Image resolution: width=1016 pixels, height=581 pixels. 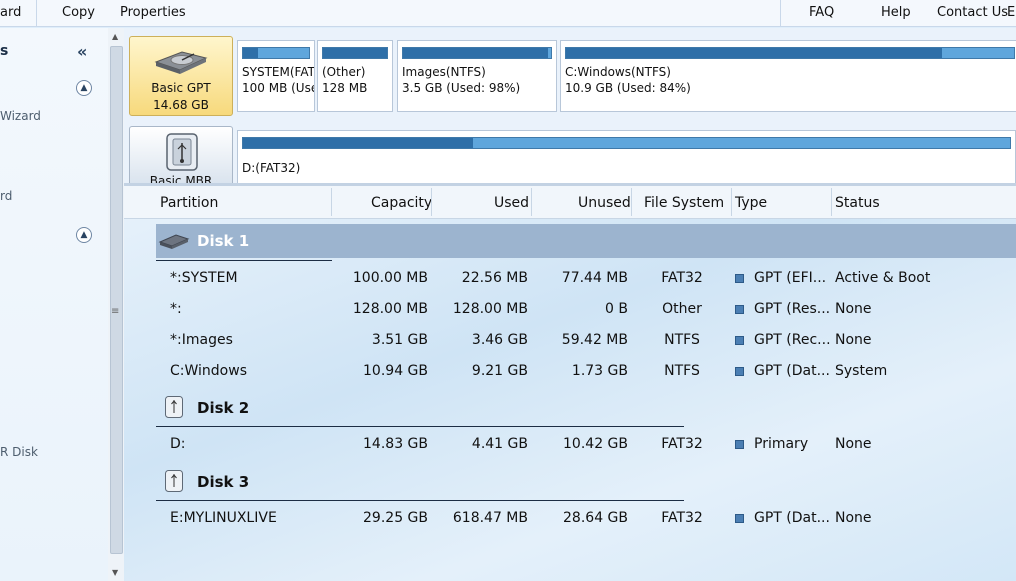 I want to click on partition-name: Images(NTFS), so click(x=444, y=72).